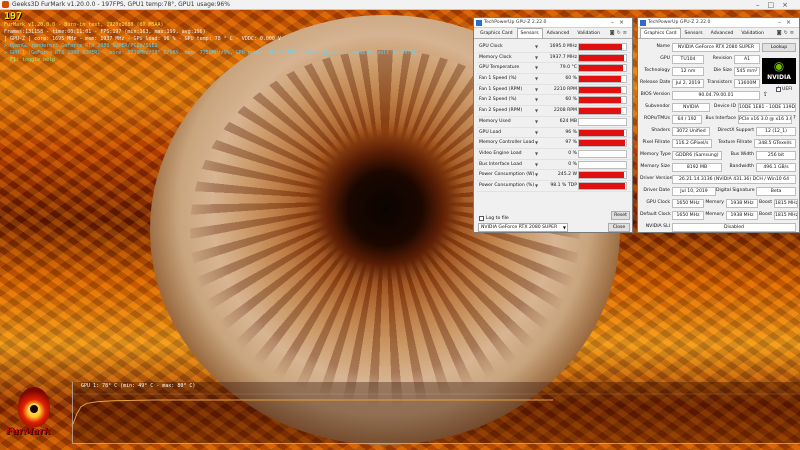 The height and width of the screenshot is (450, 800). What do you see at coordinates (735, 142) in the screenshot?
I see `texture-fillrate-label: Texture Fillrate` at bounding box center [735, 142].